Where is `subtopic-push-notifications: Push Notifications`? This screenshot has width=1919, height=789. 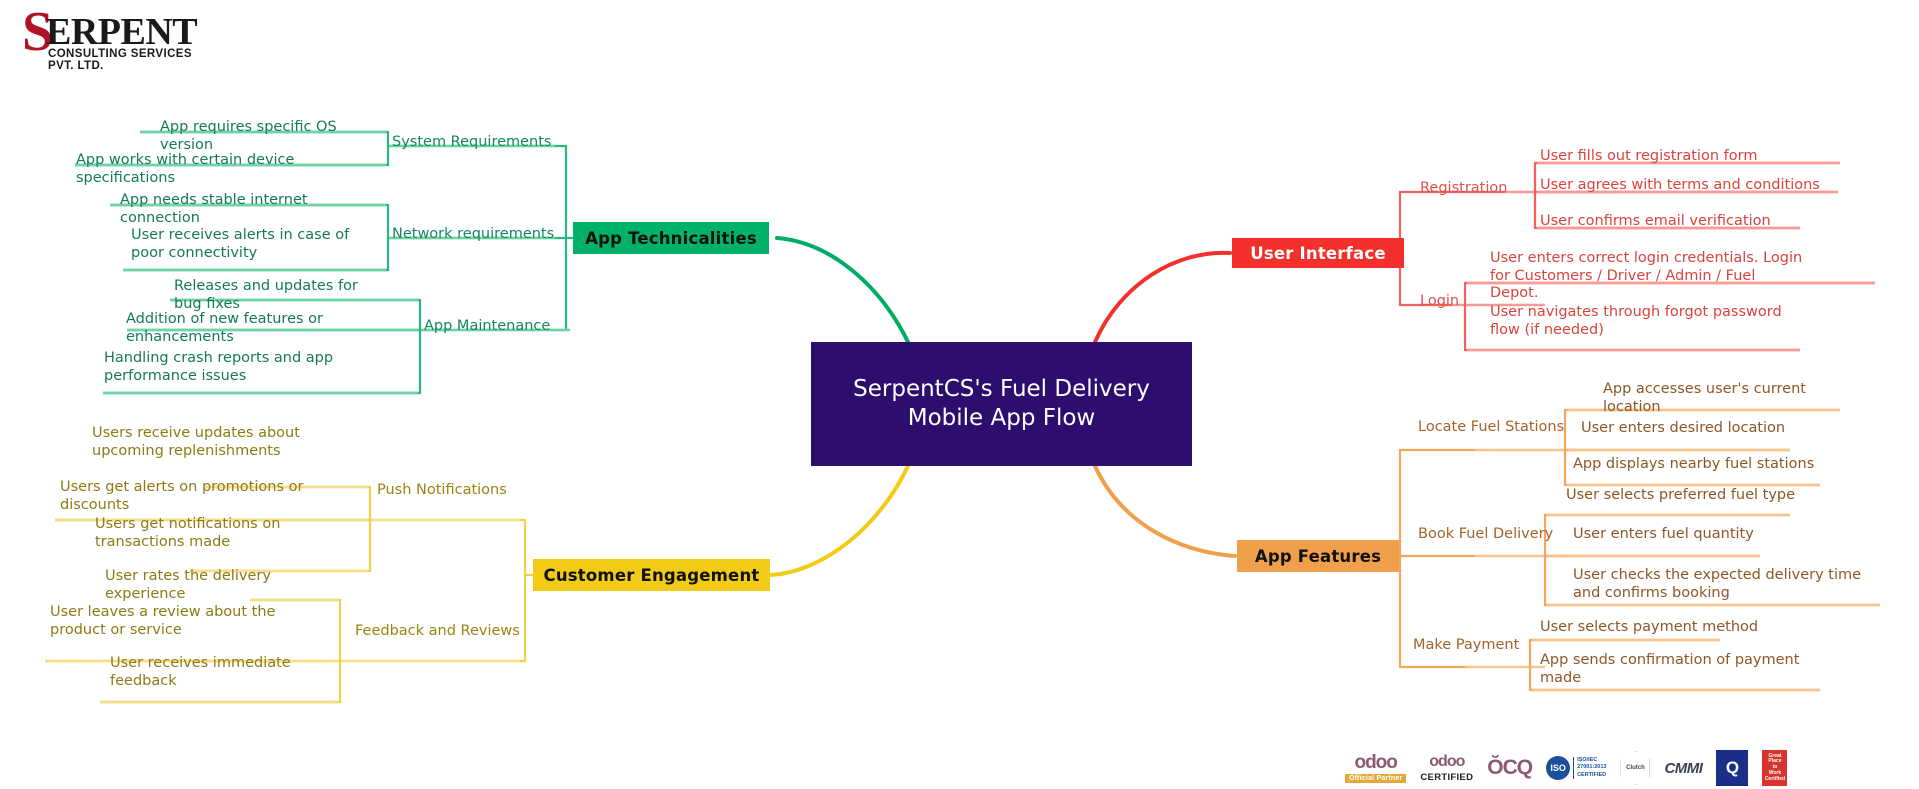
subtopic-push-notifications: Push Notifications is located at coordinates (442, 490).